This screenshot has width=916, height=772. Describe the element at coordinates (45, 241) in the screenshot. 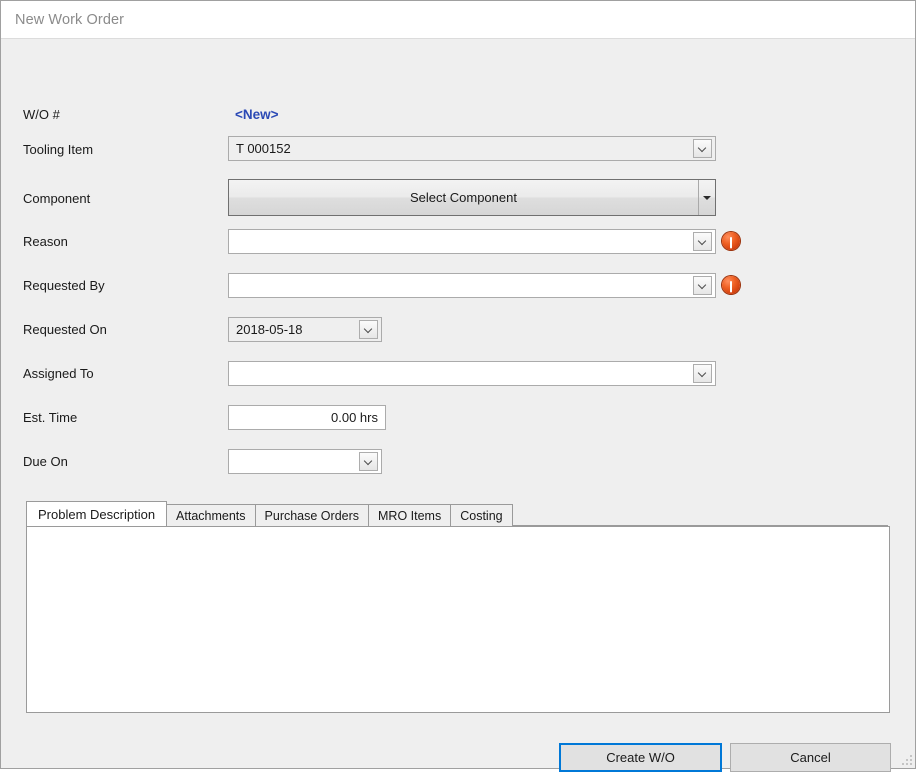

I see `label-reason: Reason` at that location.